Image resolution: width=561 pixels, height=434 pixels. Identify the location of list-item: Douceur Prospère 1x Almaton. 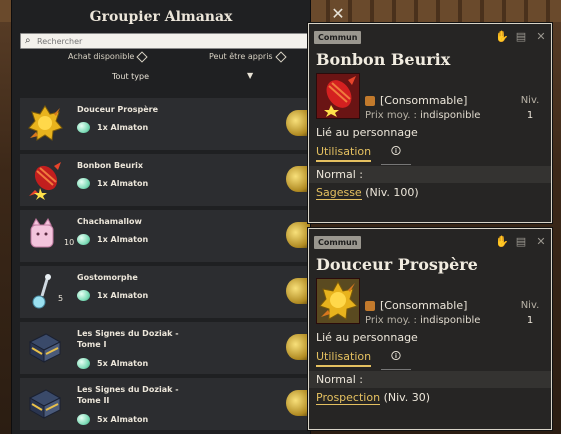
(165, 124).